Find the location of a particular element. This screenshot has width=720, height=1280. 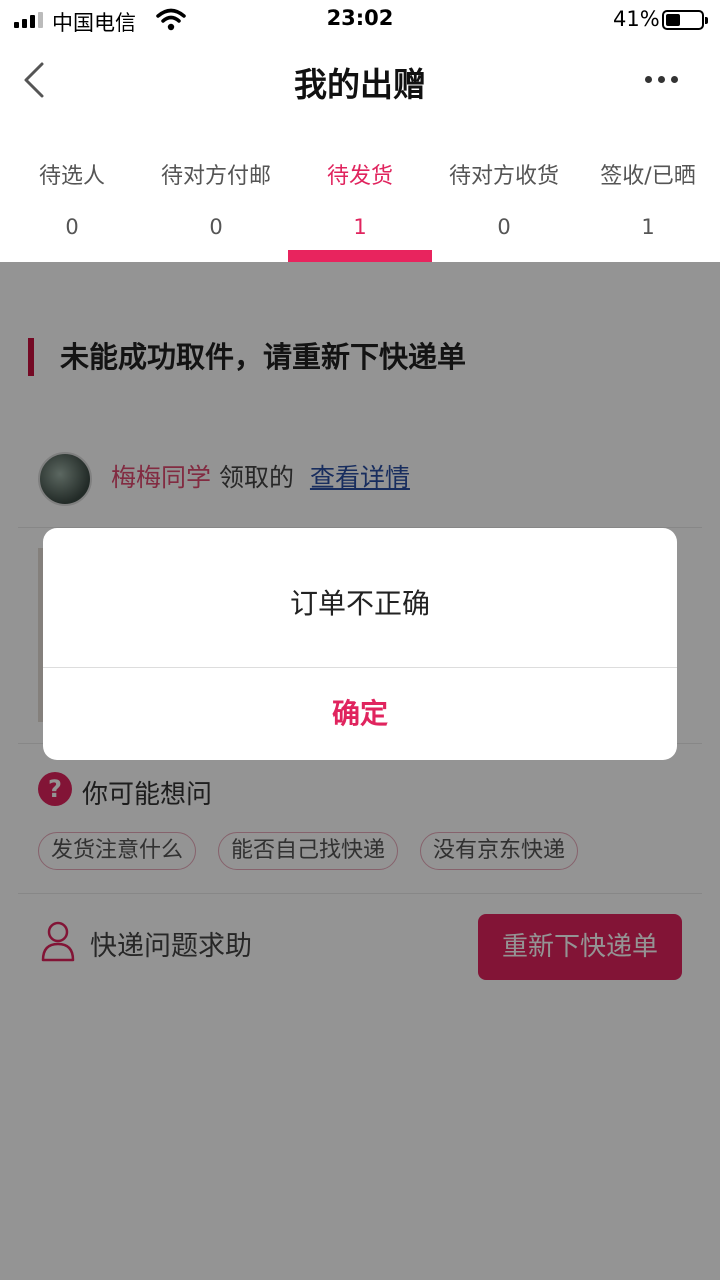

tab-label: 待对方付邮 is located at coordinates (215, 176).